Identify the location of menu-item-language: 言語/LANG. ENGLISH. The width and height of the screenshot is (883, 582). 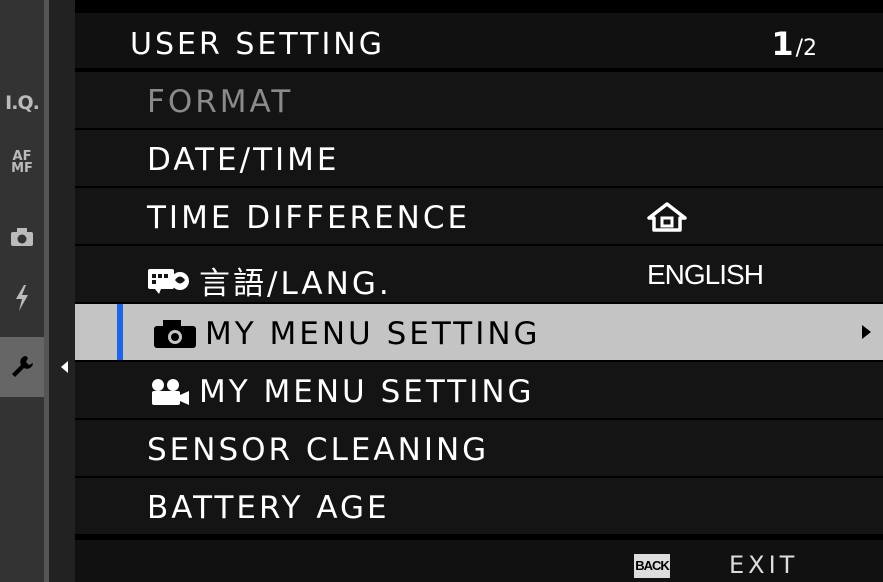
(479, 274).